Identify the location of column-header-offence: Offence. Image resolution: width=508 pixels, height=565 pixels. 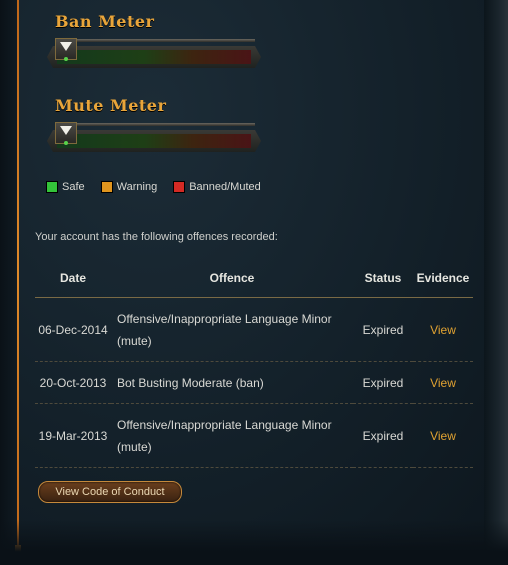
(232, 278).